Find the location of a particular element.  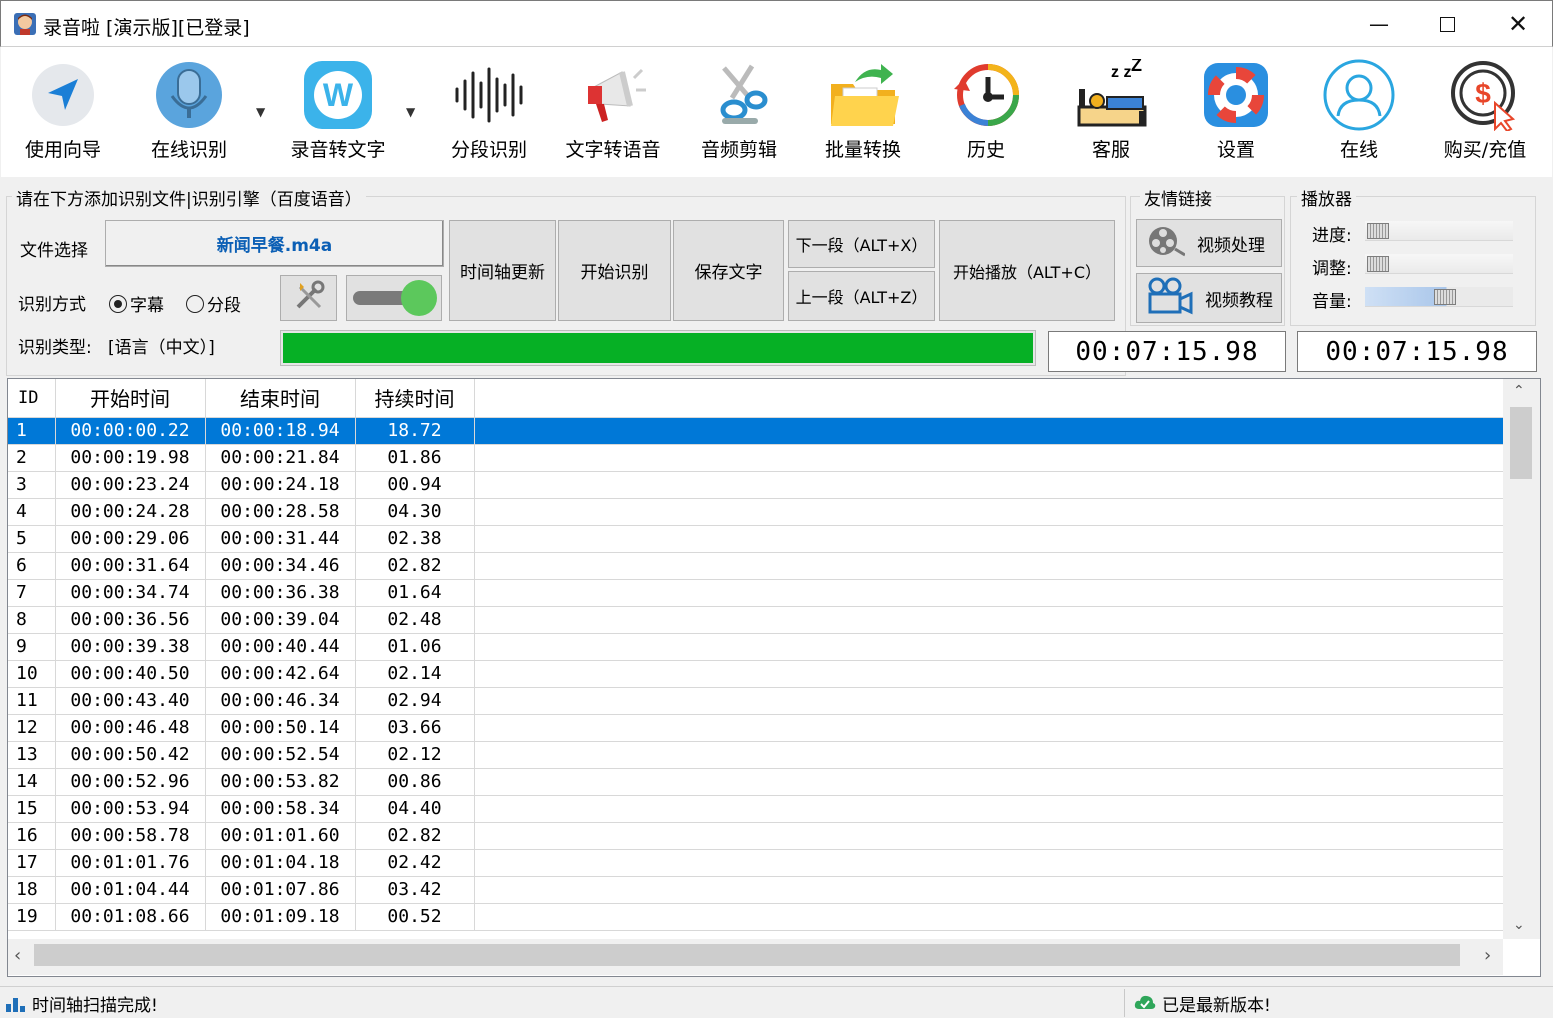

scissors-icon is located at coordinates (739, 95).